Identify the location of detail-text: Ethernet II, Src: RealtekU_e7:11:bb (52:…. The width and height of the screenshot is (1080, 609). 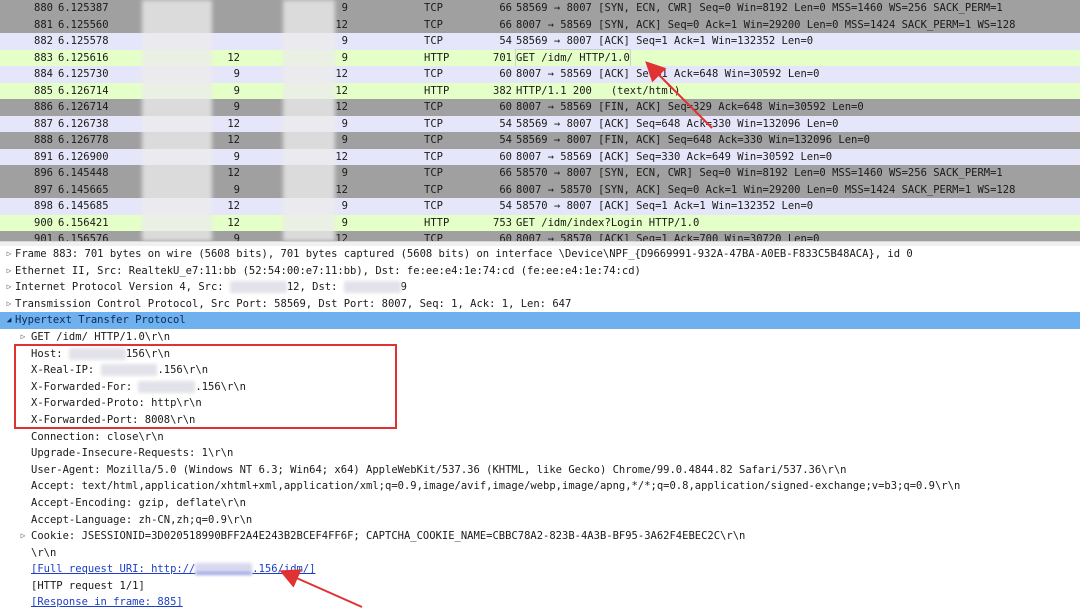
(328, 270).